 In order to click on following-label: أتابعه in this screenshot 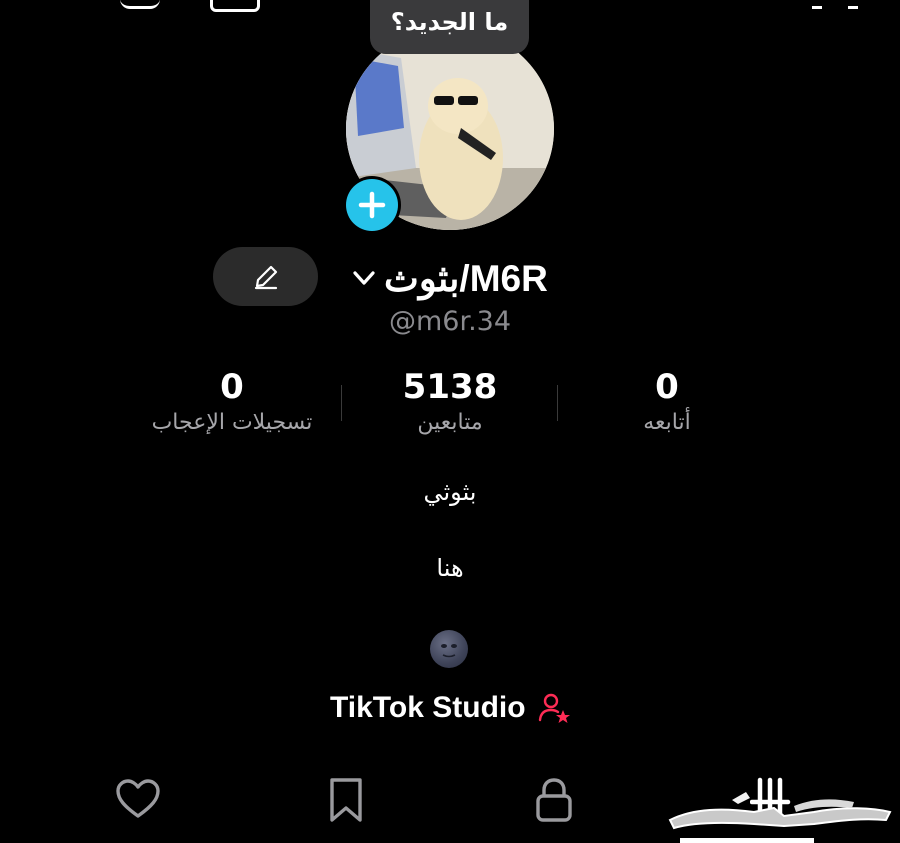, I will do `click(667, 422)`.